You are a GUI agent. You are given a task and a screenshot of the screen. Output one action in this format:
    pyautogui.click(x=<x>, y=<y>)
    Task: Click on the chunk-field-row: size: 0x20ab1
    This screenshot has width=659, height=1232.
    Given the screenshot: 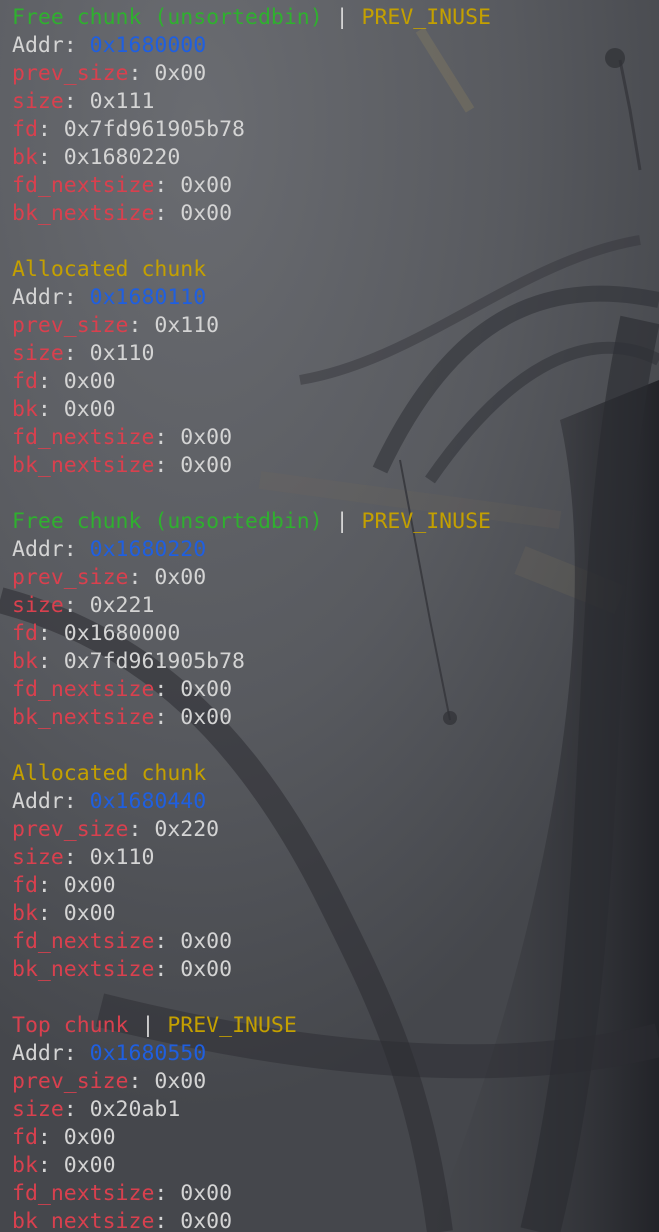 What is the action you would take?
    pyautogui.click(x=251, y=1110)
    